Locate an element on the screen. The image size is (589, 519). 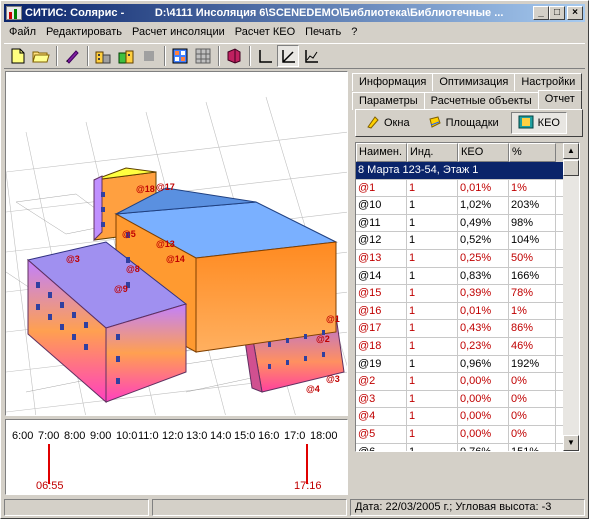
table-row: @2 1 0,00% 0% is located at coordinates (467, 382).